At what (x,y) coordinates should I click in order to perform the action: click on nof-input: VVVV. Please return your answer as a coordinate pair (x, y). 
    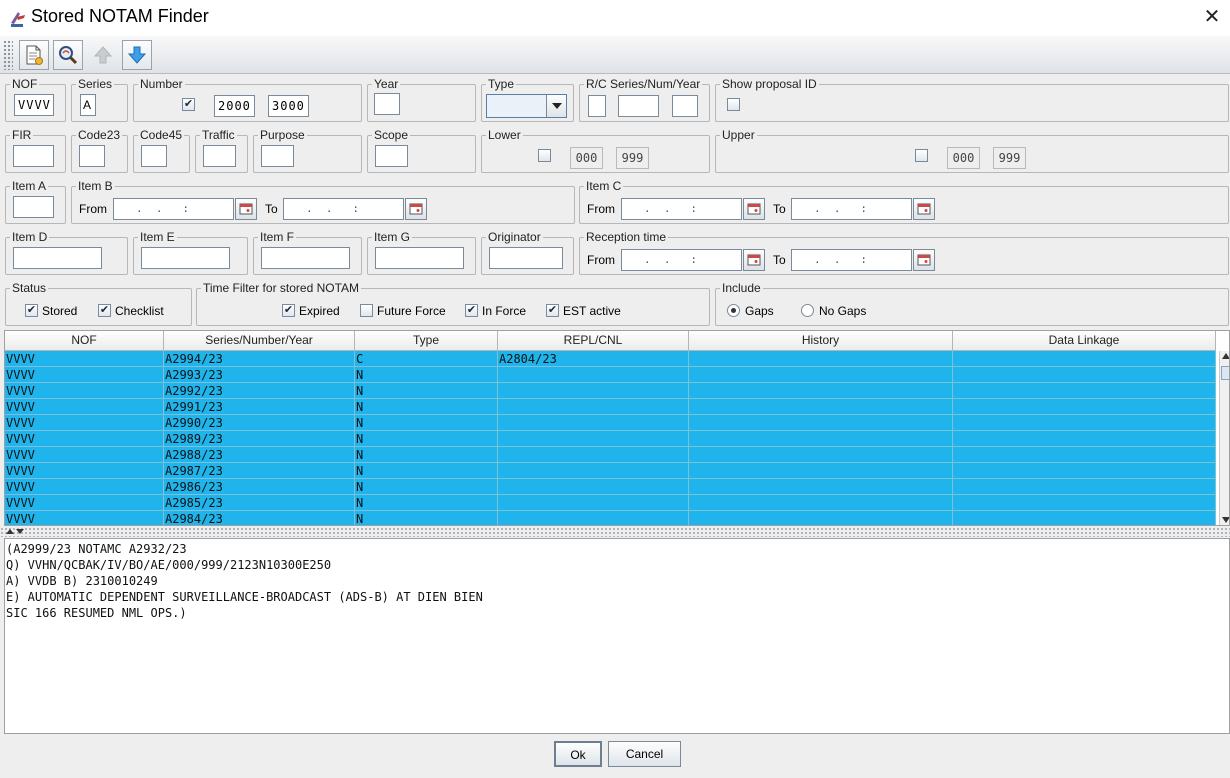
    Looking at the image, I should click on (34, 105).